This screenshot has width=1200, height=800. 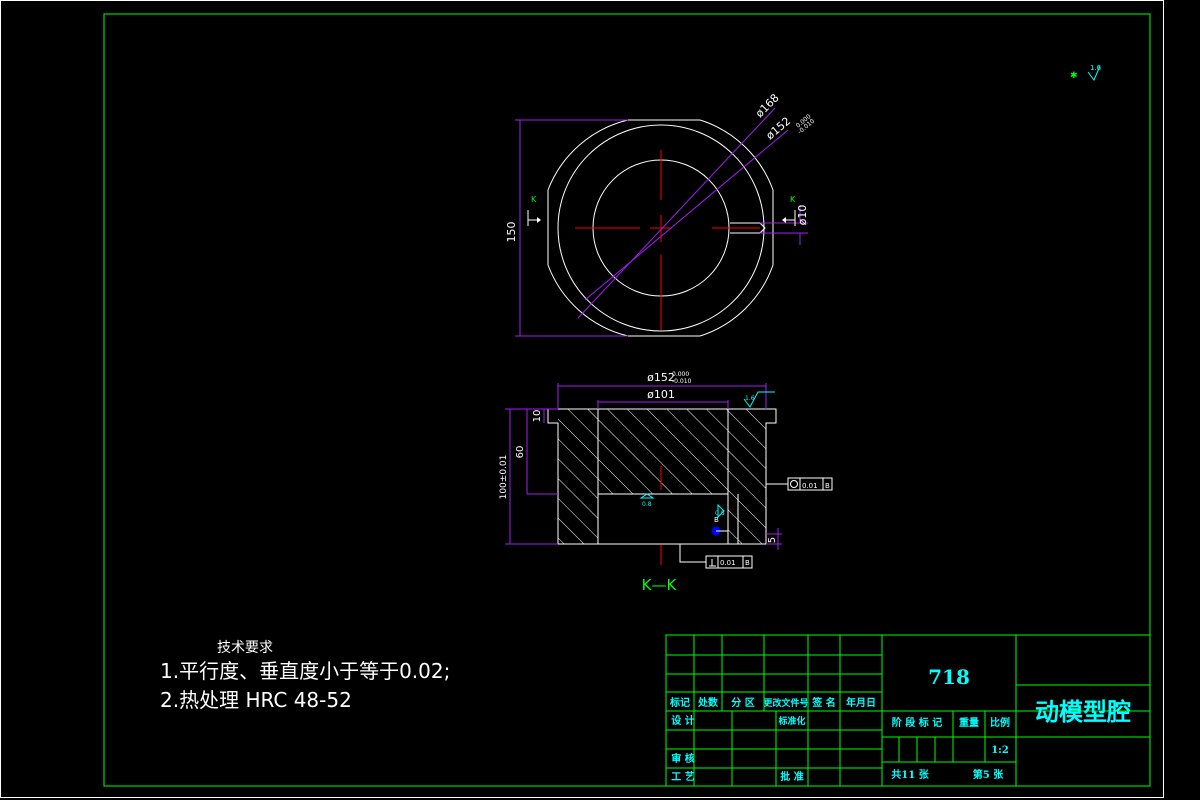 I want to click on weight-label: 重量, so click(x=969, y=722).